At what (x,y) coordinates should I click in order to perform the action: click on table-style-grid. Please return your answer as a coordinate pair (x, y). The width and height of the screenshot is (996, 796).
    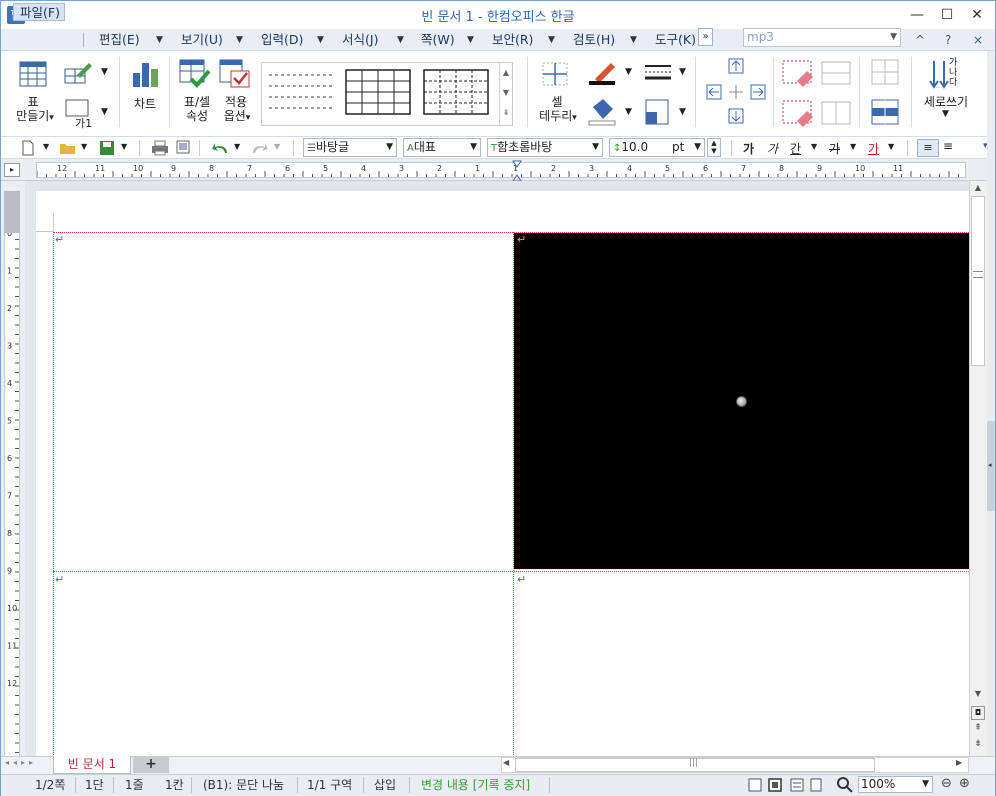
    Looking at the image, I should click on (379, 93).